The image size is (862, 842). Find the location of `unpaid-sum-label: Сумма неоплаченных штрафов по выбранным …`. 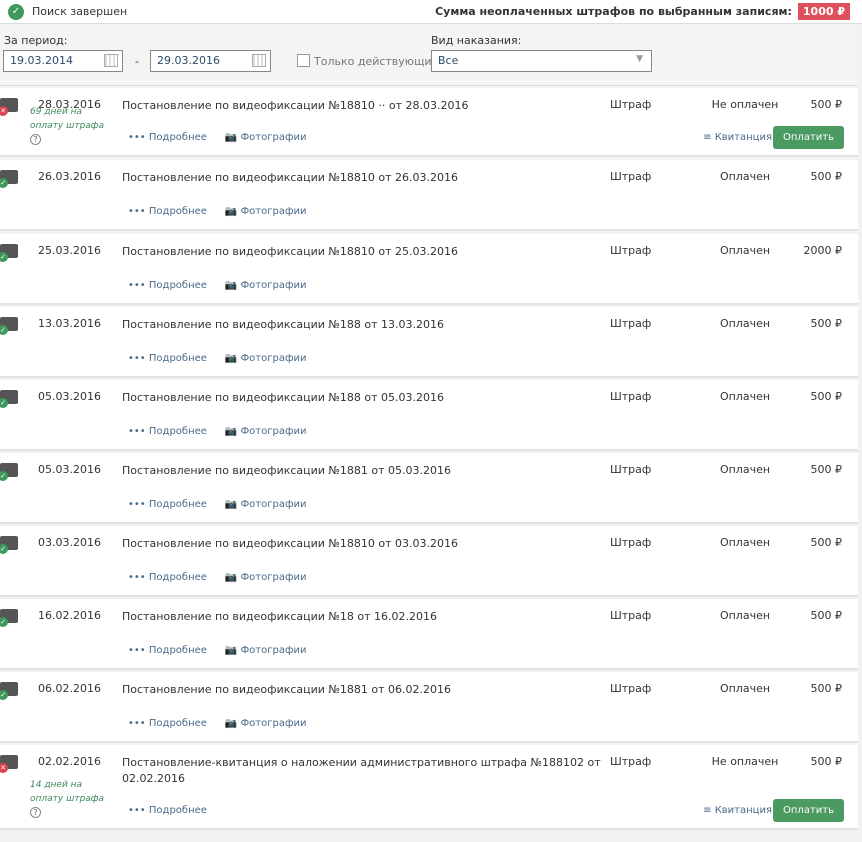

unpaid-sum-label: Сумма неоплаченных штрафов по выбранным … is located at coordinates (613, 11).